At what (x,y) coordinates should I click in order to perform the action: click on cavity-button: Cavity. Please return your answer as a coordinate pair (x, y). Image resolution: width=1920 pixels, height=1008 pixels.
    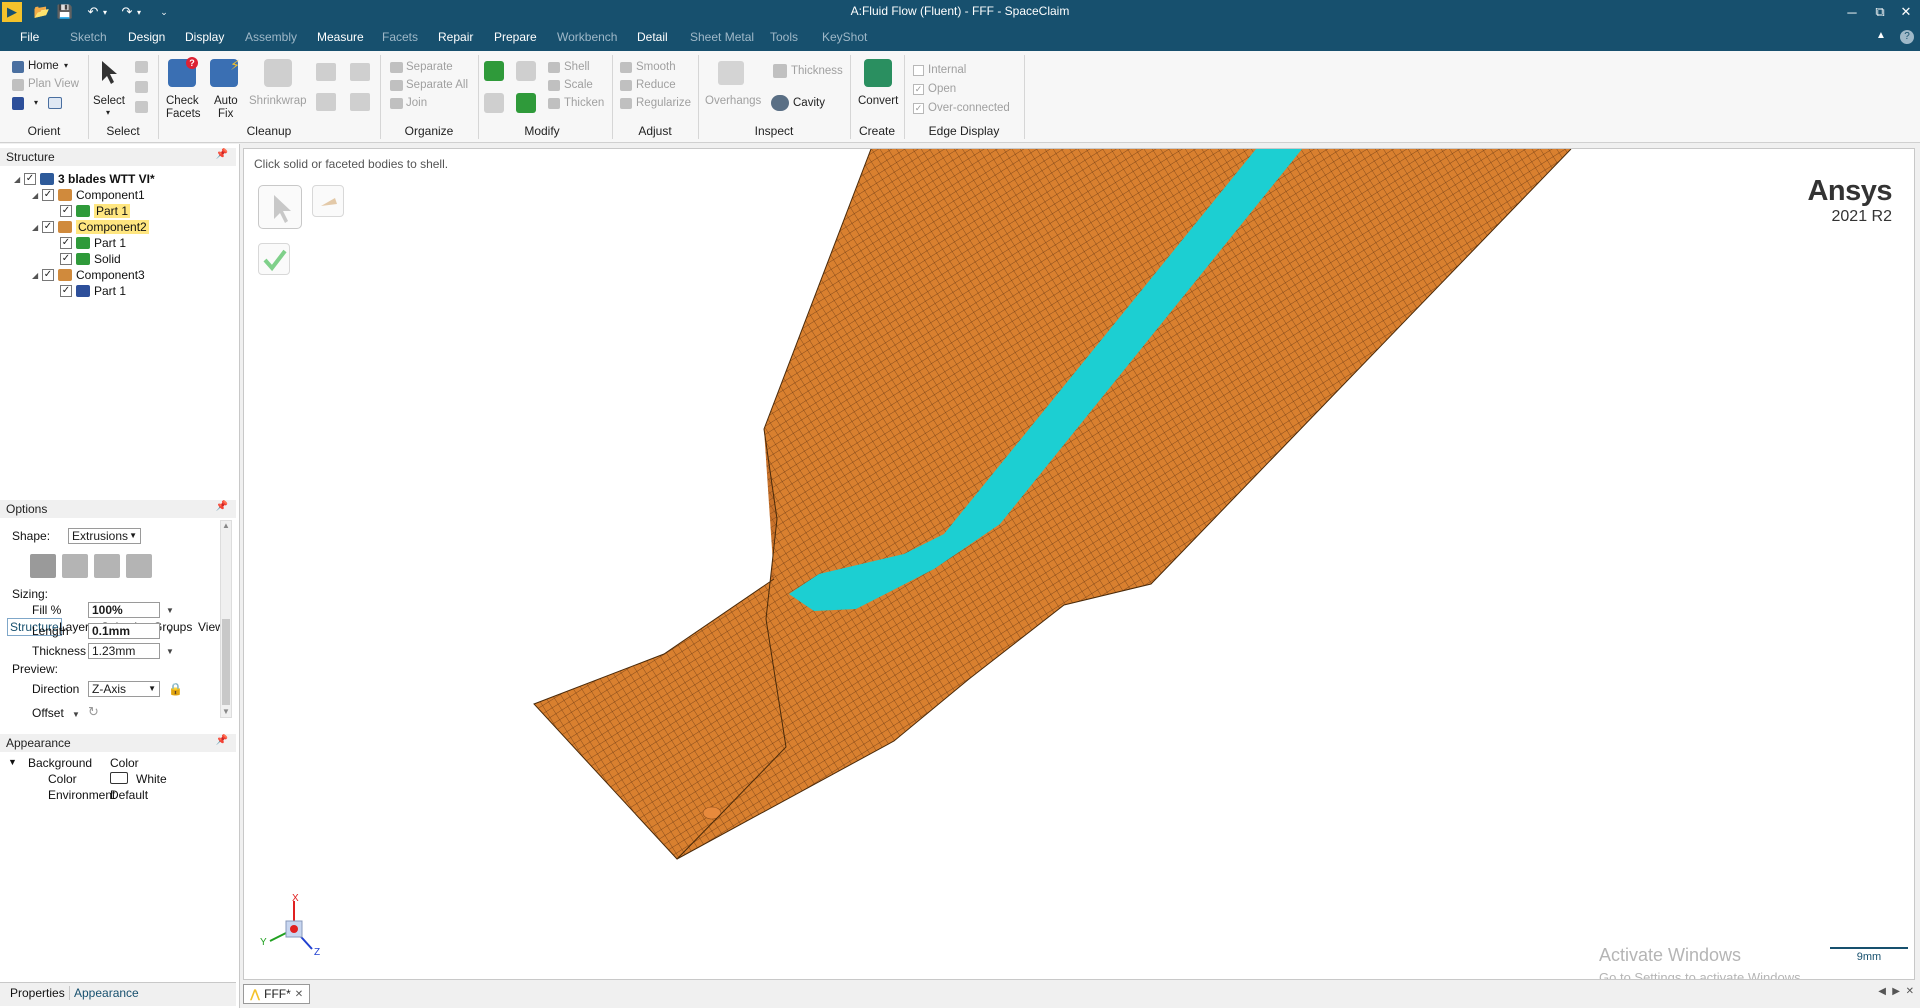
    Looking at the image, I should click on (809, 103).